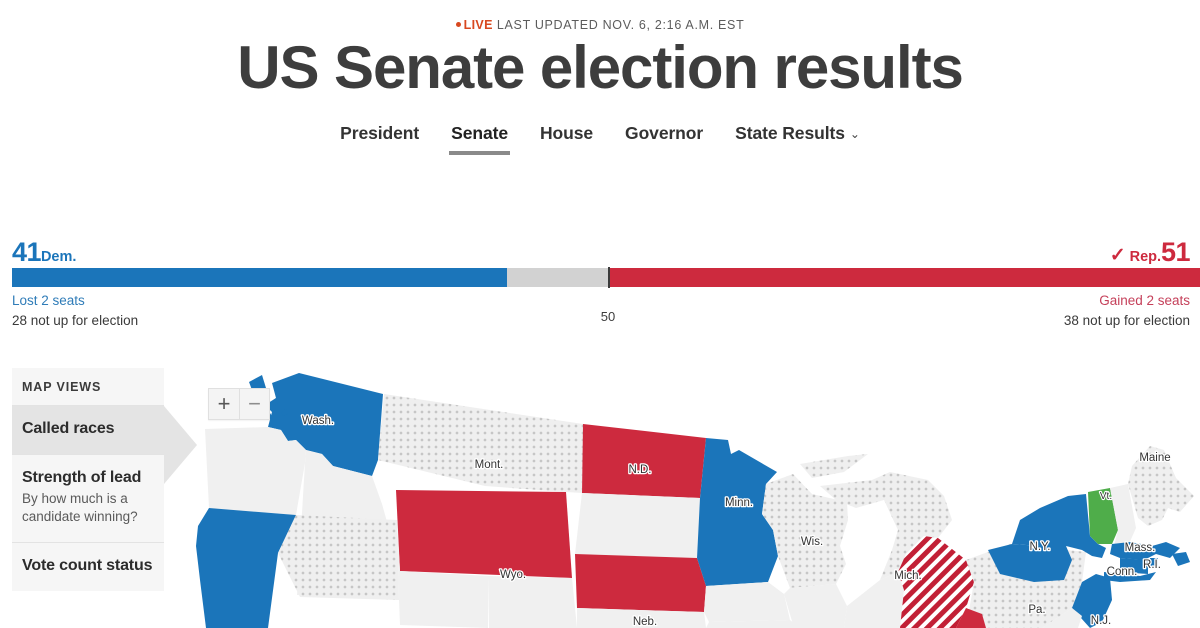 This screenshot has height=628, width=1200. I want to click on state-nevada, so click(338, 557).